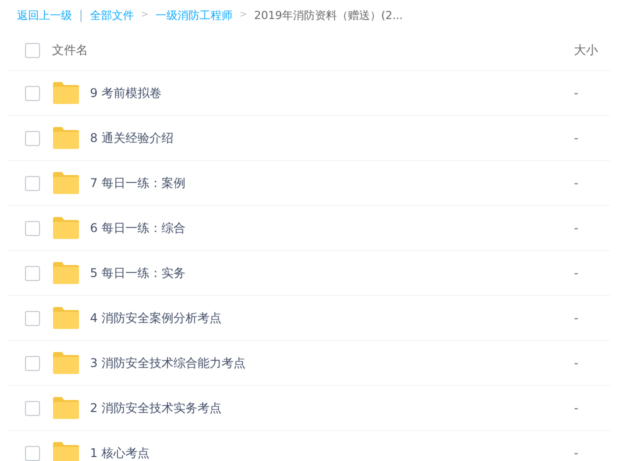 Image resolution: width=622 pixels, height=461 pixels. What do you see at coordinates (332, 452) in the screenshot?
I see `folder-name: 1 核心考点` at bounding box center [332, 452].